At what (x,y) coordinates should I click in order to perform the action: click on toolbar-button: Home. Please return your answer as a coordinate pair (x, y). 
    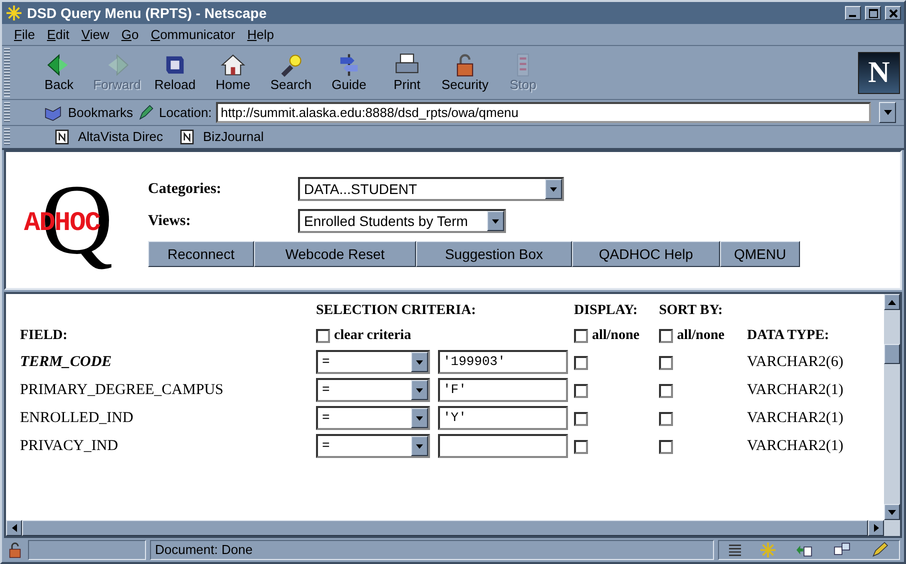
    Looking at the image, I should click on (233, 72).